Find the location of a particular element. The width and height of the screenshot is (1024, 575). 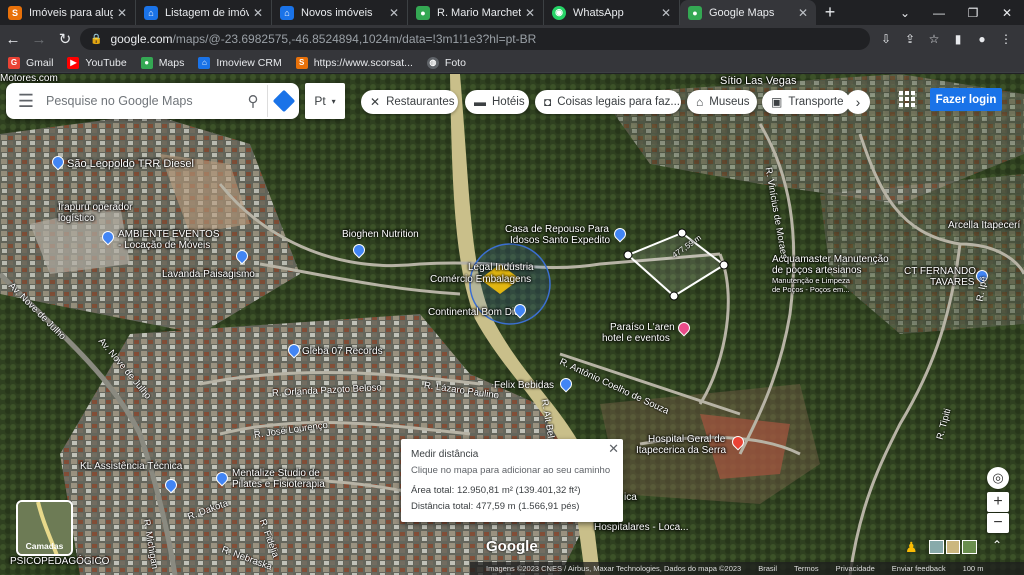

layers-button: Camadas is located at coordinates (44, 528).